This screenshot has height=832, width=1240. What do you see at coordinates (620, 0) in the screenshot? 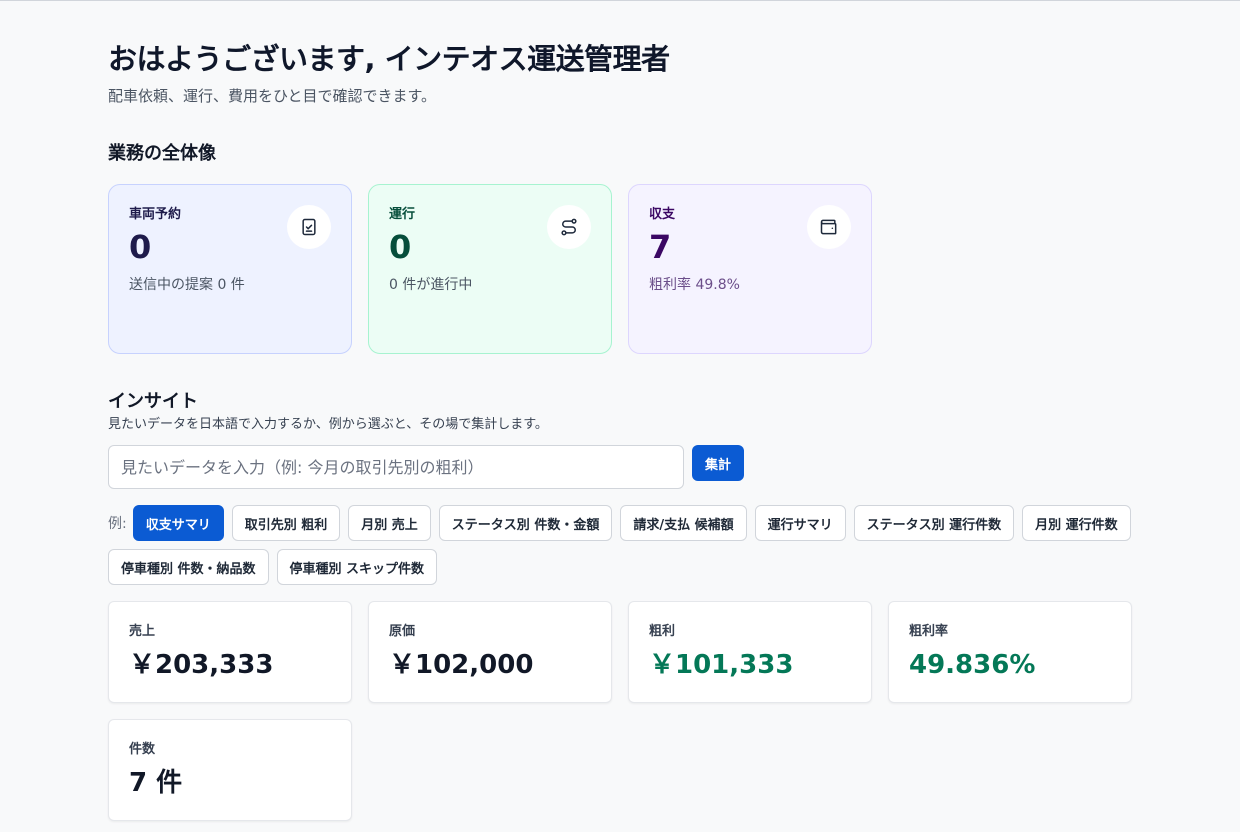
I see `top-divider` at bounding box center [620, 0].